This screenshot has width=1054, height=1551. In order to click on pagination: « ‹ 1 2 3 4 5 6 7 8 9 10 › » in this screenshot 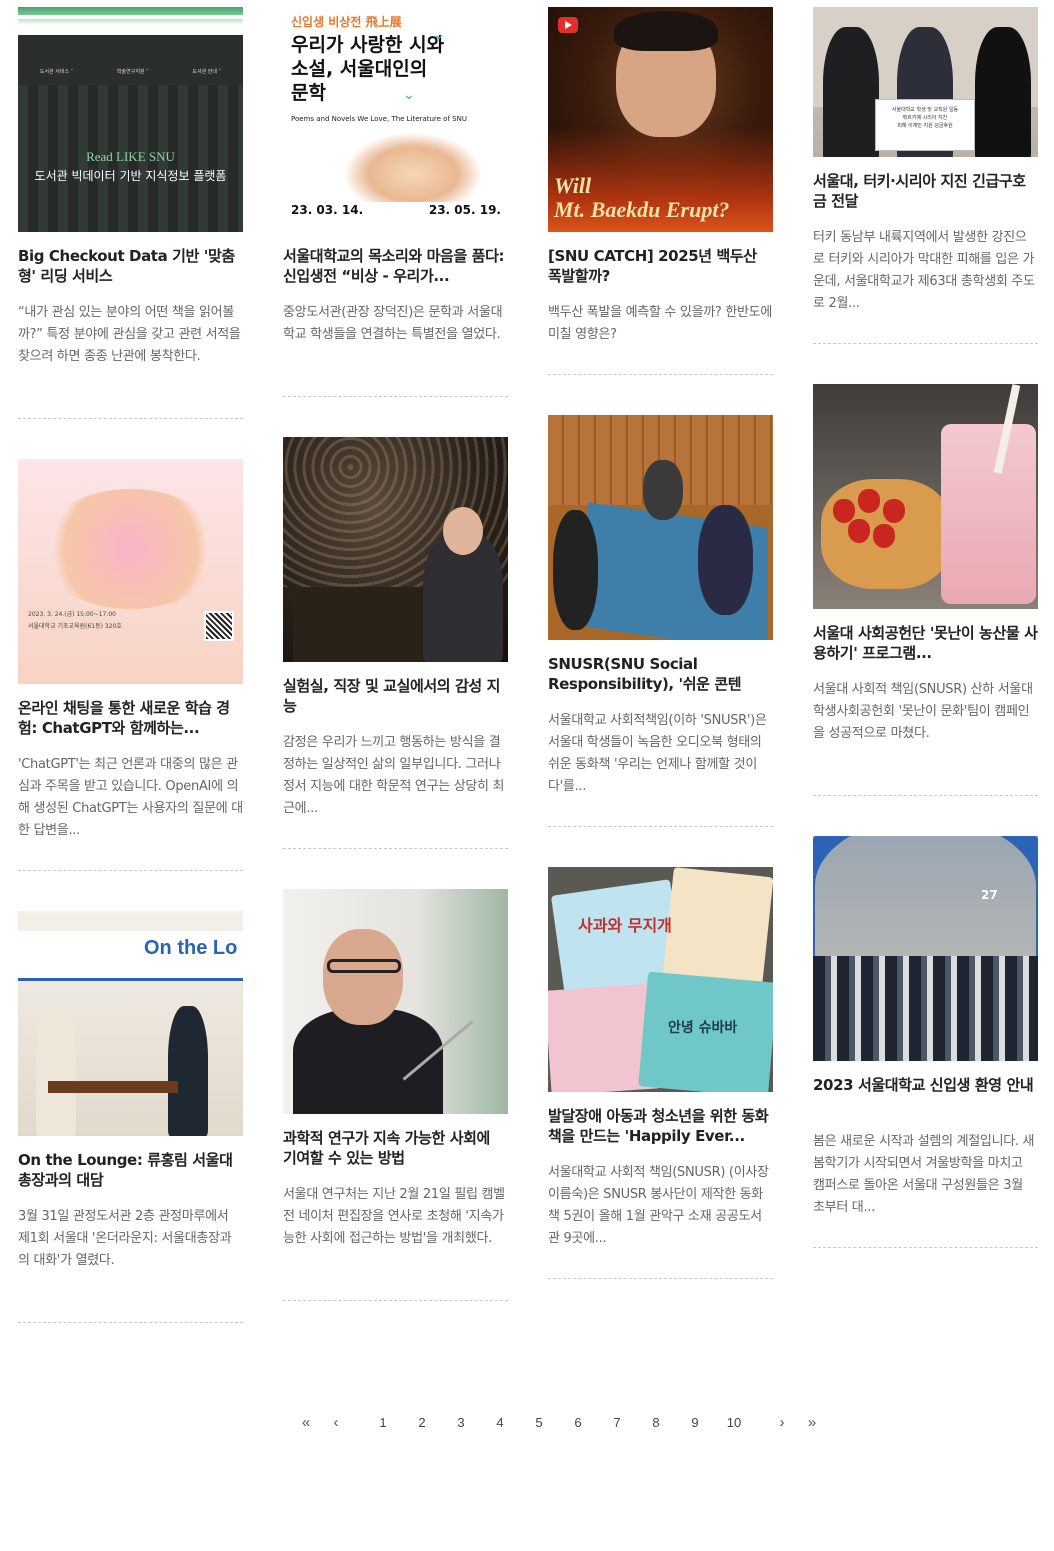, I will do `click(527, 1423)`.